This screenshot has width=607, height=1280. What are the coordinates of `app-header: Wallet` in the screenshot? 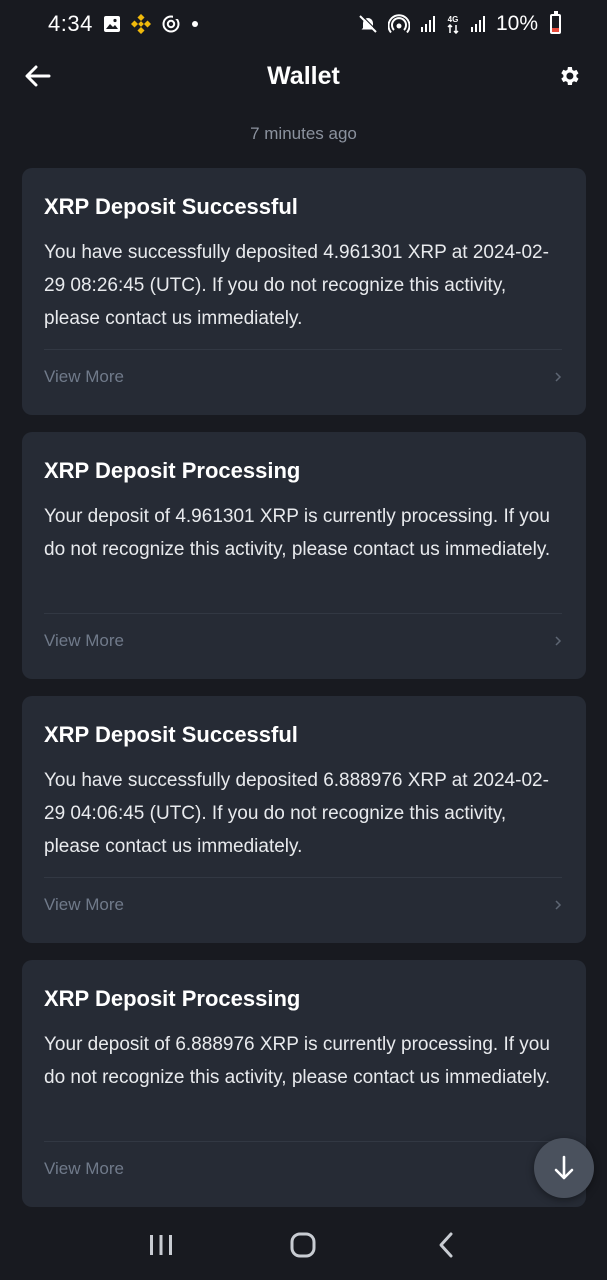 It's located at (303, 76).